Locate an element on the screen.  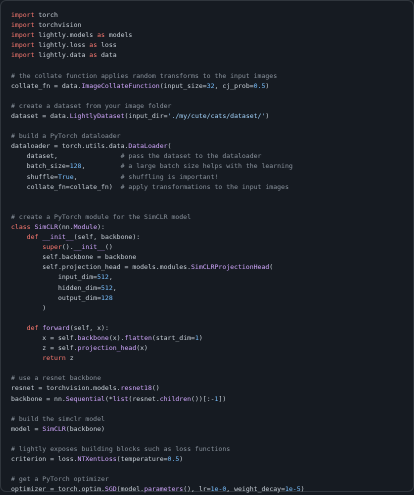
code-number: 1e-5 is located at coordinates (292, 489).